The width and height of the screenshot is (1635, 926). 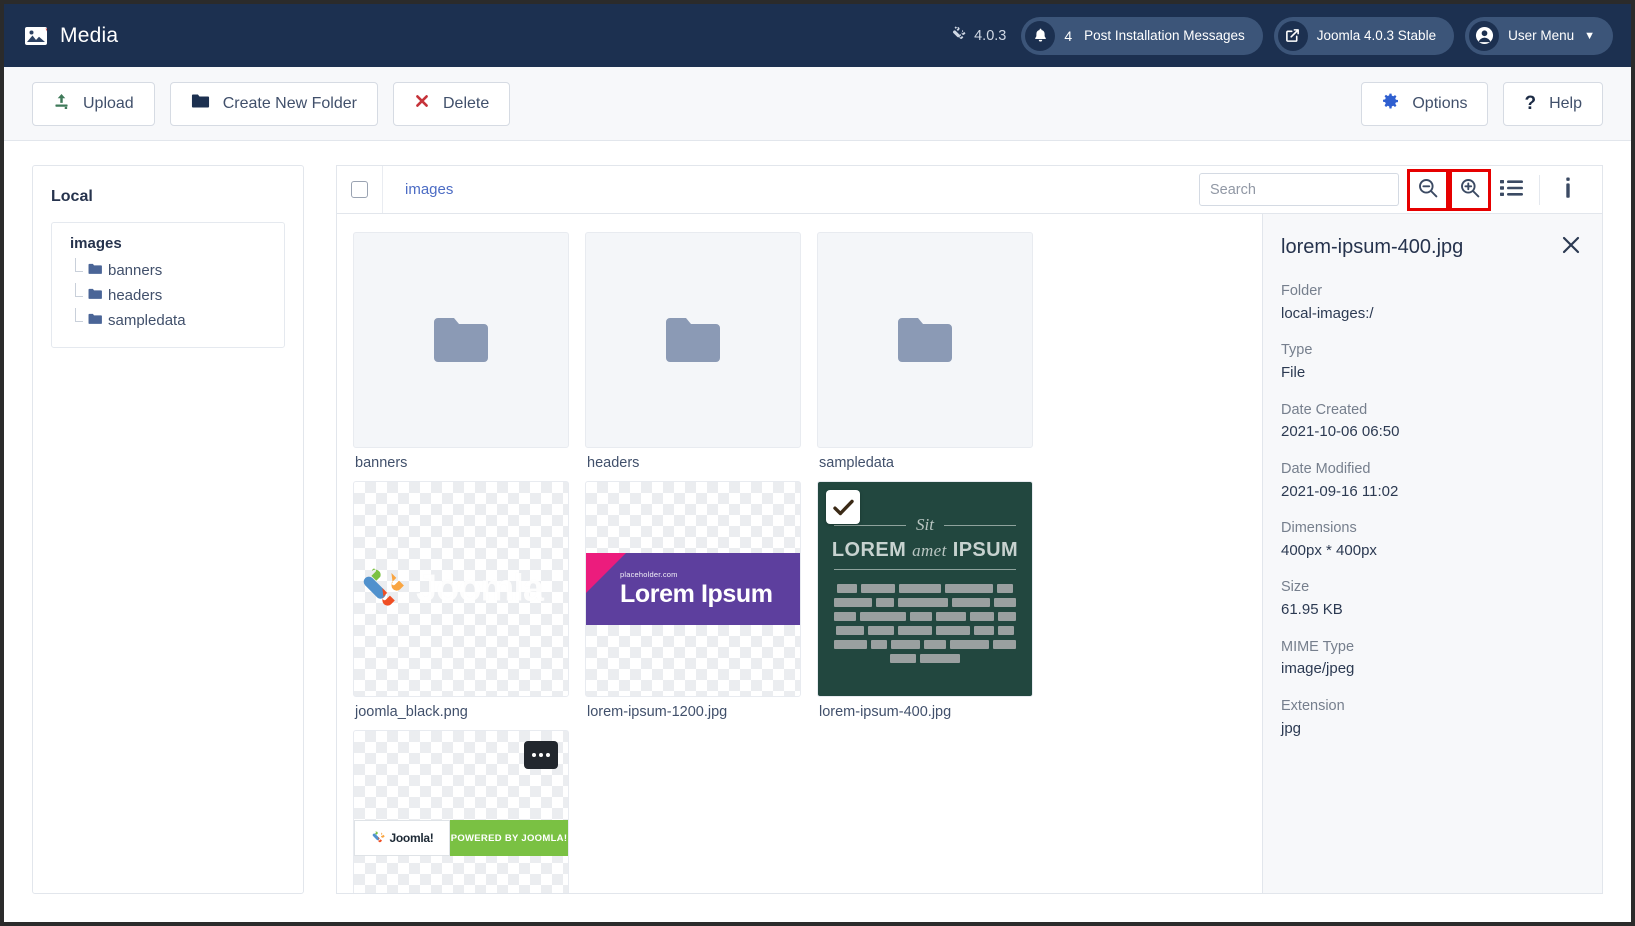 What do you see at coordinates (466, 103) in the screenshot?
I see `delete-label: Delete` at bounding box center [466, 103].